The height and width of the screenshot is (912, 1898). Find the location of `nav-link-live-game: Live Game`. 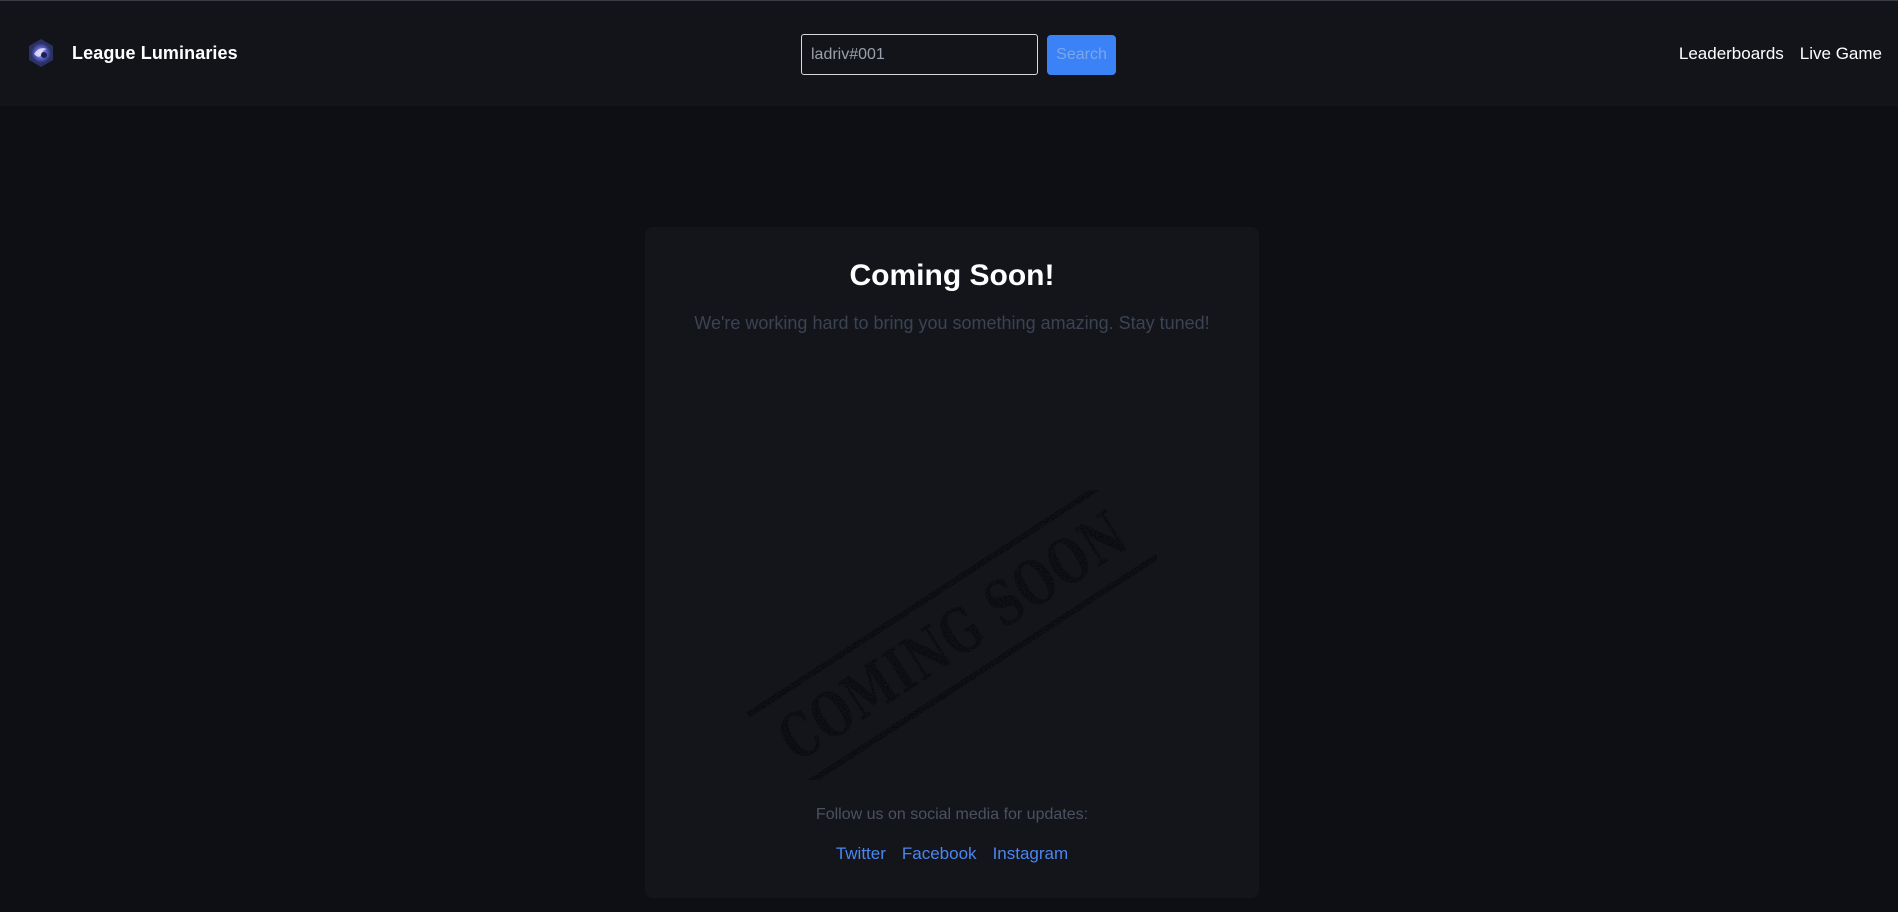

nav-link-live-game: Live Game is located at coordinates (1841, 54).